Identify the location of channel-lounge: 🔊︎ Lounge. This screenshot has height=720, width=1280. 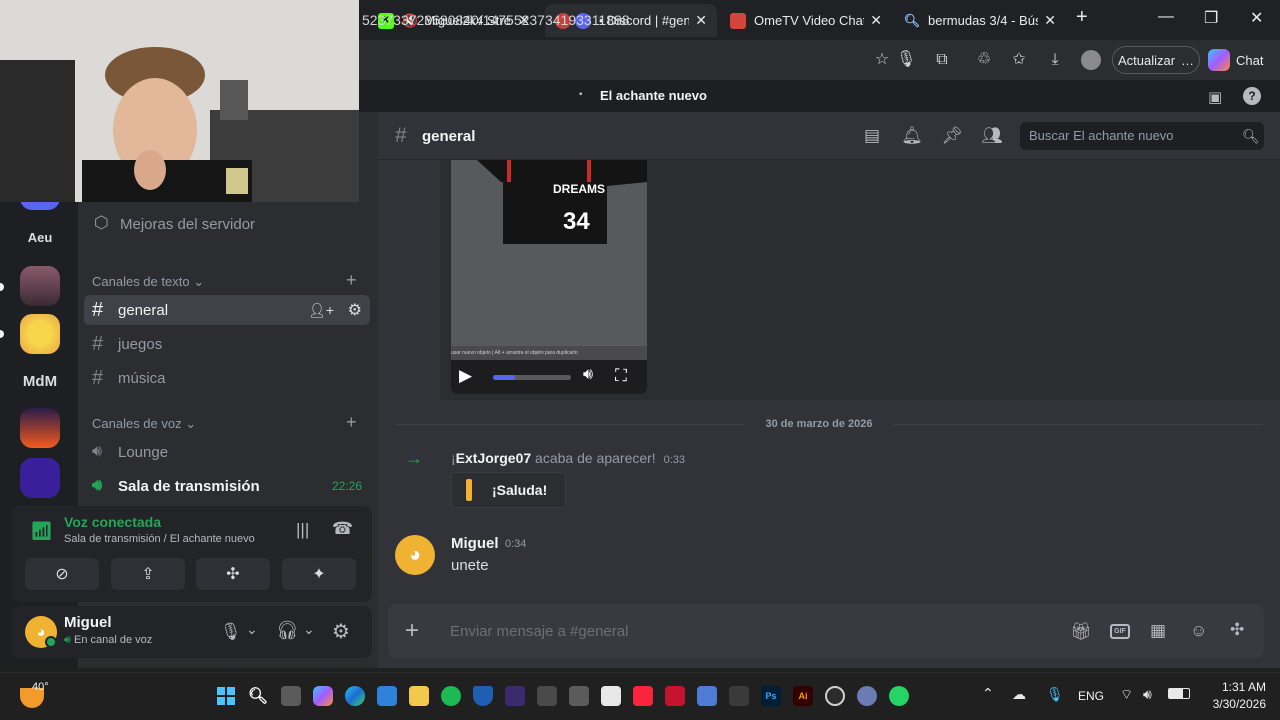
(227, 452).